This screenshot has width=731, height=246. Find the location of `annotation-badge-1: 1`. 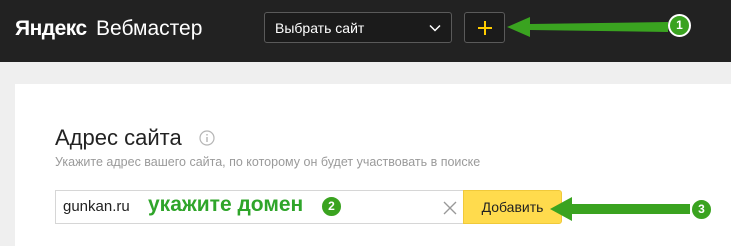

annotation-badge-1: 1 is located at coordinates (679, 25).